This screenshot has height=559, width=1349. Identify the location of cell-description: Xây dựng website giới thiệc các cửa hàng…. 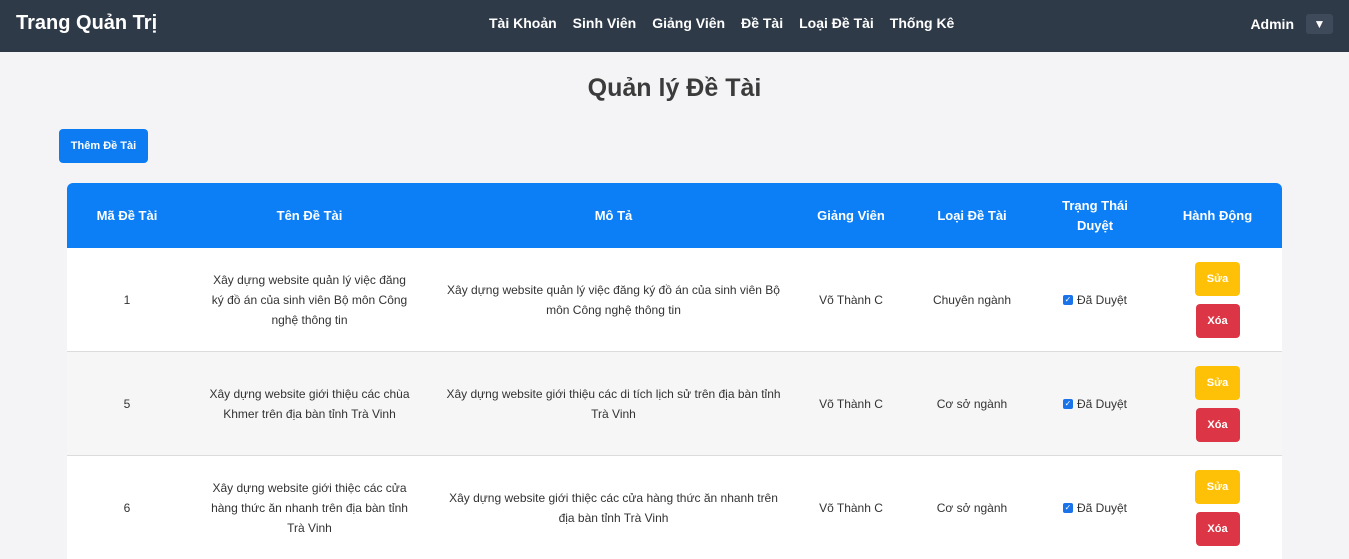
(613, 507).